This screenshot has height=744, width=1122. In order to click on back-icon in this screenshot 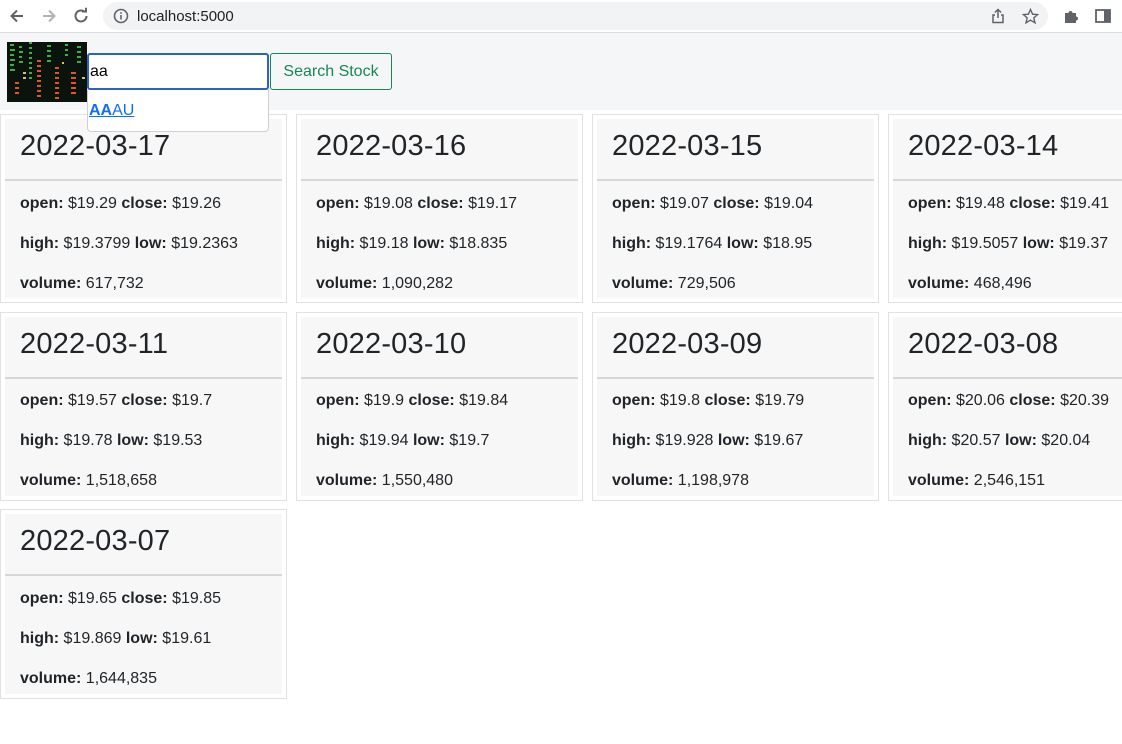, I will do `click(17, 16)`.